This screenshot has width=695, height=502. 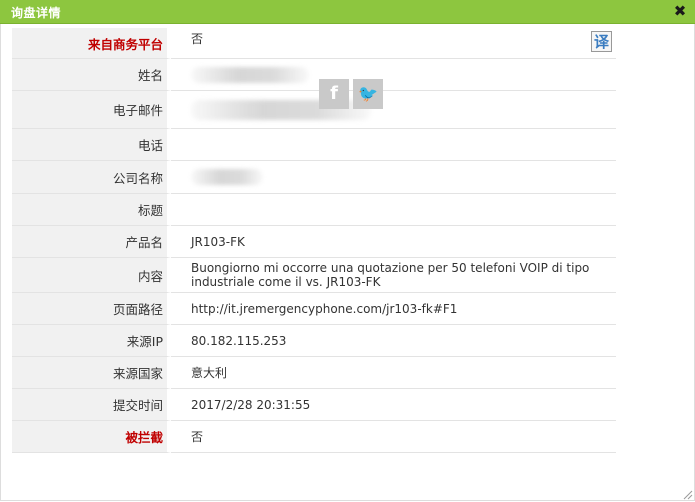 What do you see at coordinates (91, 341) in the screenshot?
I see `row-label-source-ip: 来源IP` at bounding box center [91, 341].